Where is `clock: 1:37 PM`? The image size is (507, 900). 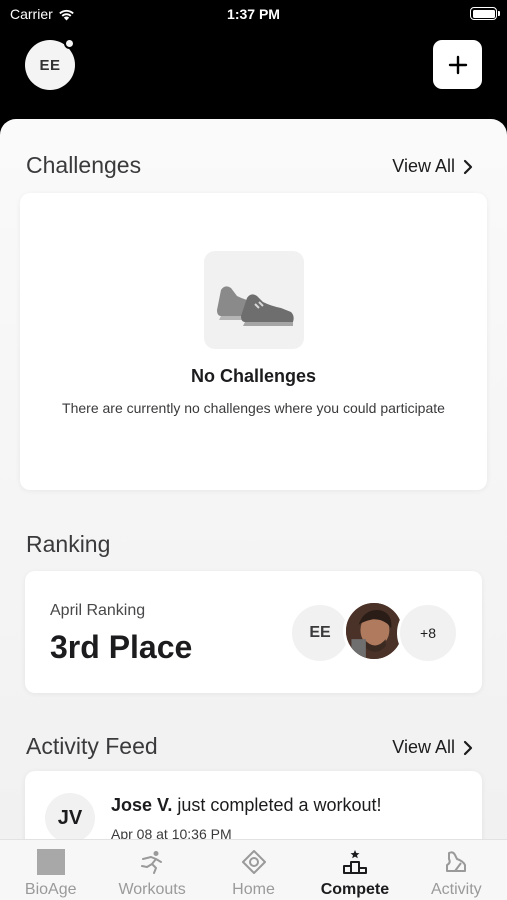
clock: 1:37 PM is located at coordinates (253, 14).